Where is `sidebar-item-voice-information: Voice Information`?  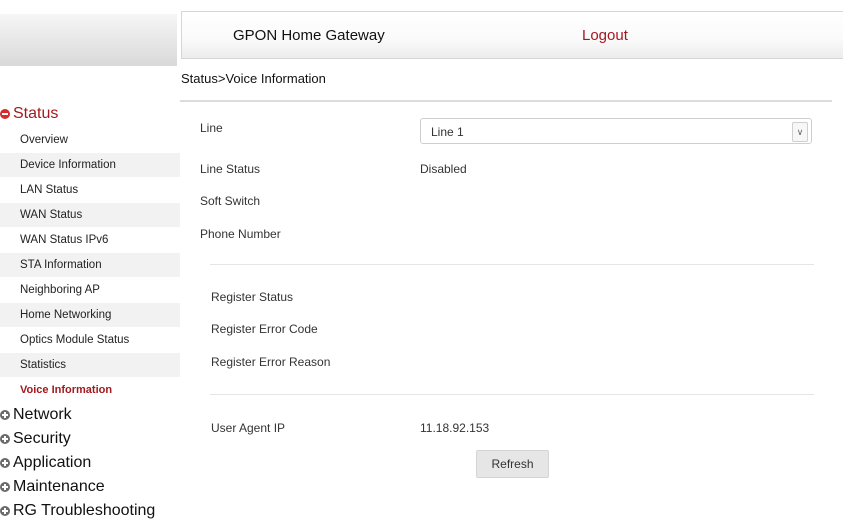
sidebar-item-voice-information: Voice Information is located at coordinates (90, 390).